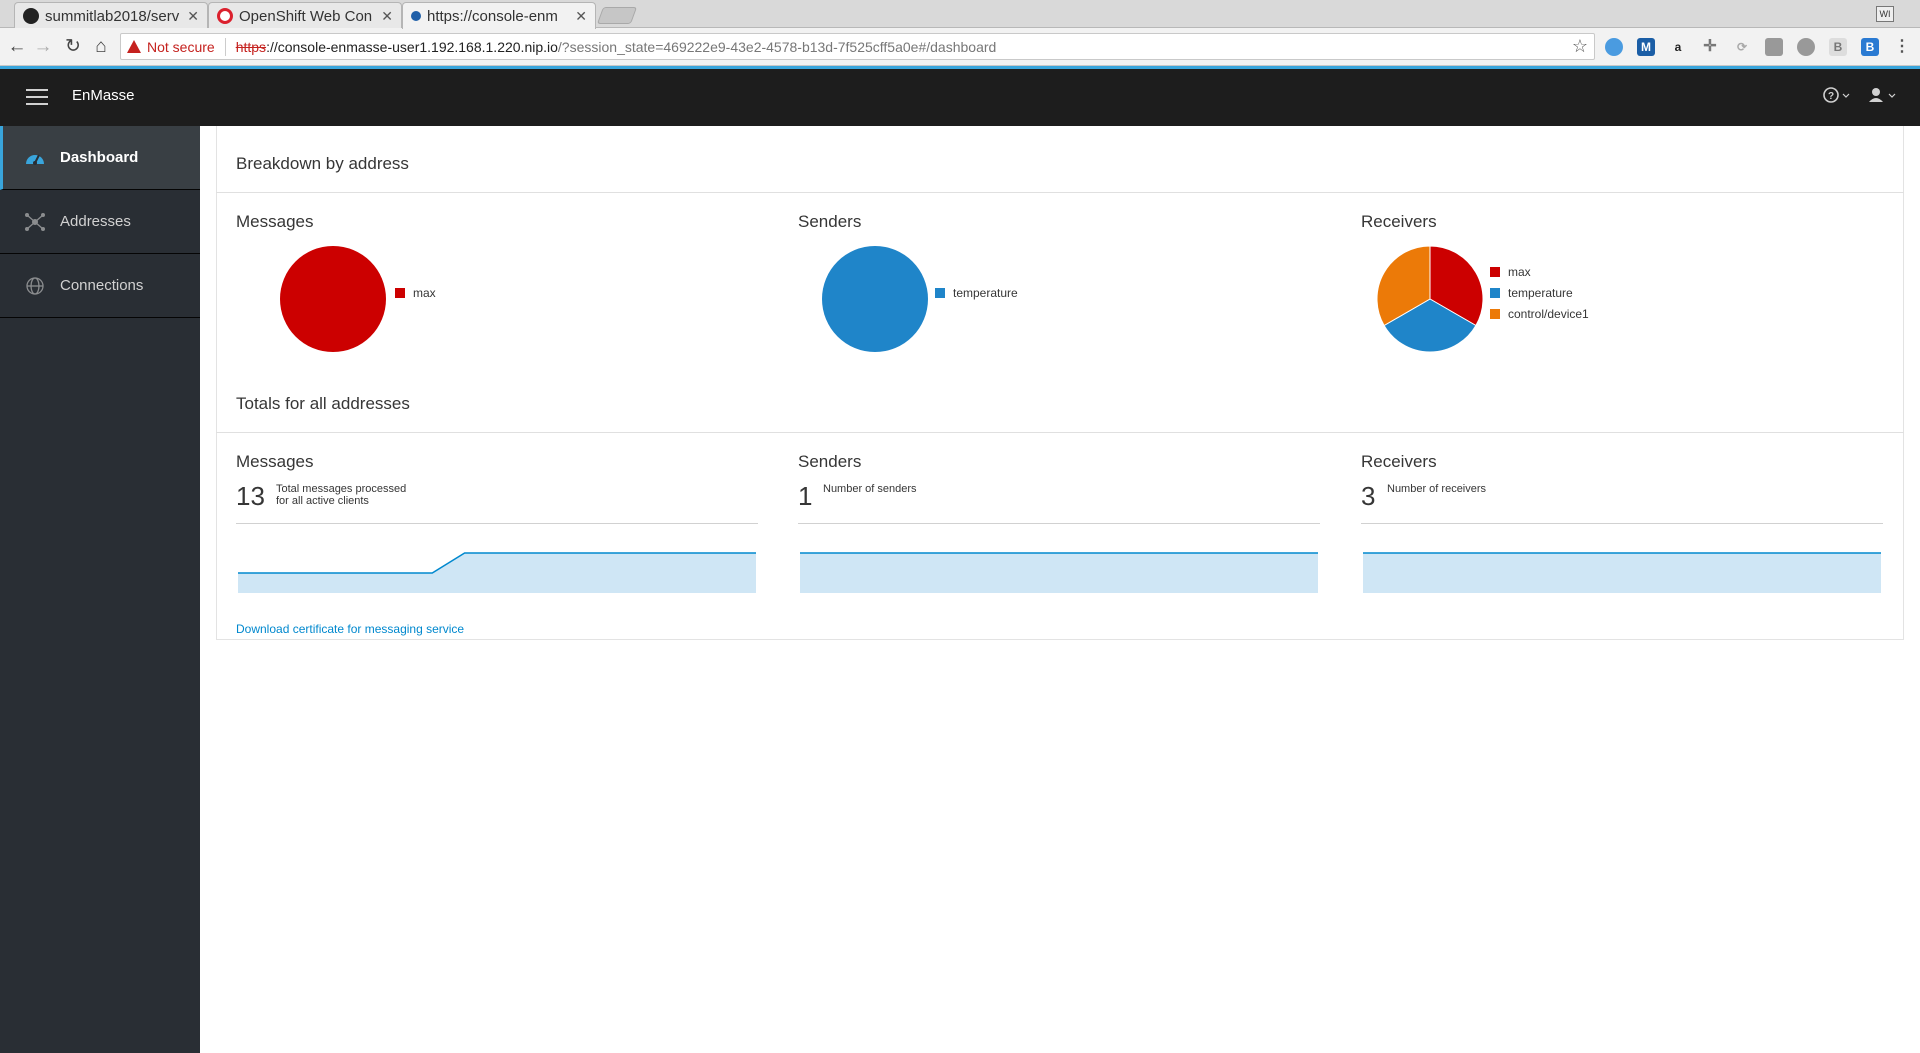 This screenshot has width=1920, height=1053. I want to click on tab-title: https://console-enm, so click(492, 16).